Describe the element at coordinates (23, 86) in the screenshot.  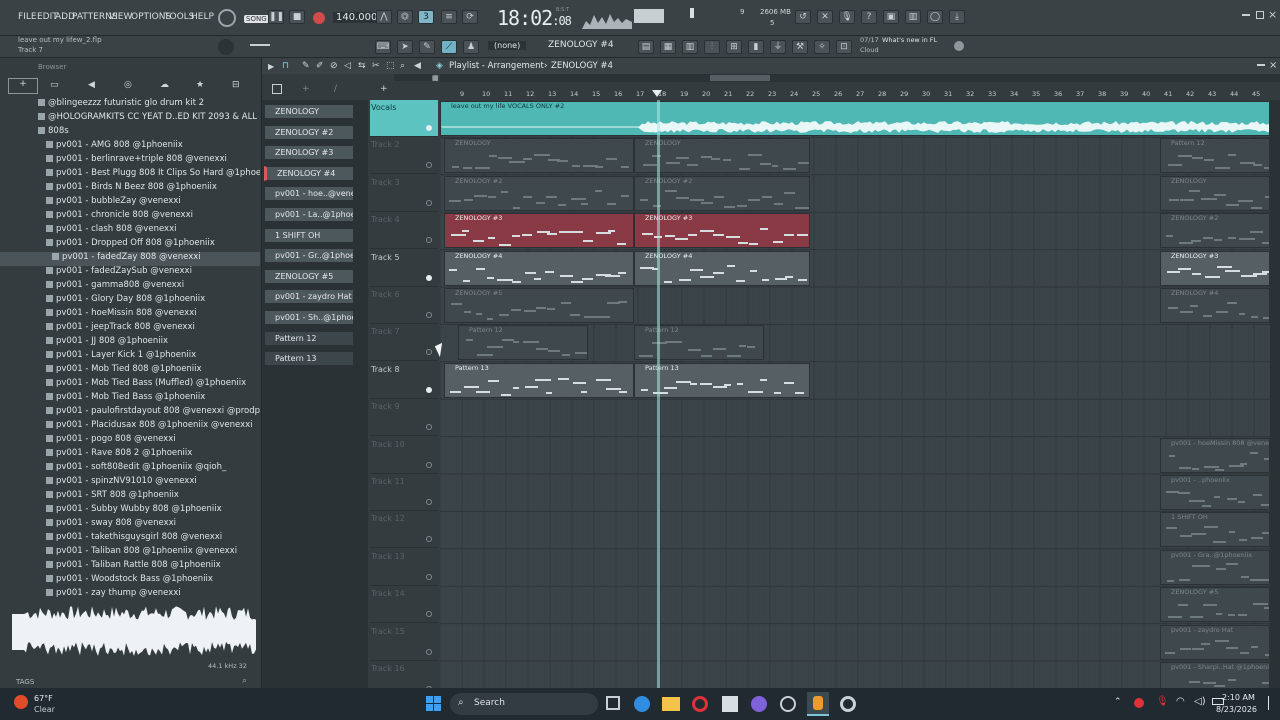
I see `browser-all-button: +` at that location.